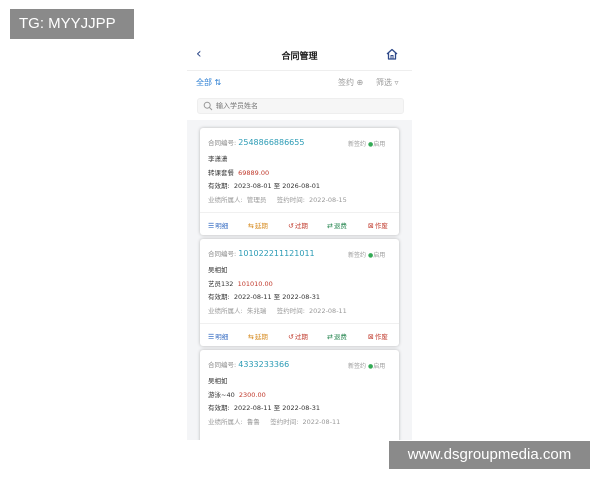 The width and height of the screenshot is (600, 480). I want to click on plus-circle-icon: ⊕, so click(360, 82).